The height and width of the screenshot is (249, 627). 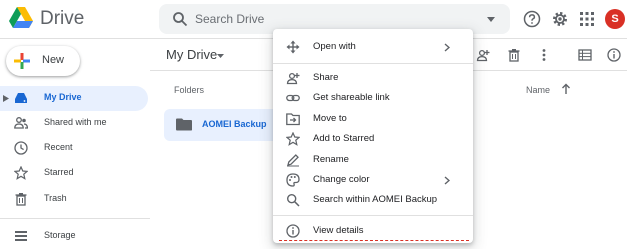 I want to click on new-button-label: New, so click(x=53, y=60).